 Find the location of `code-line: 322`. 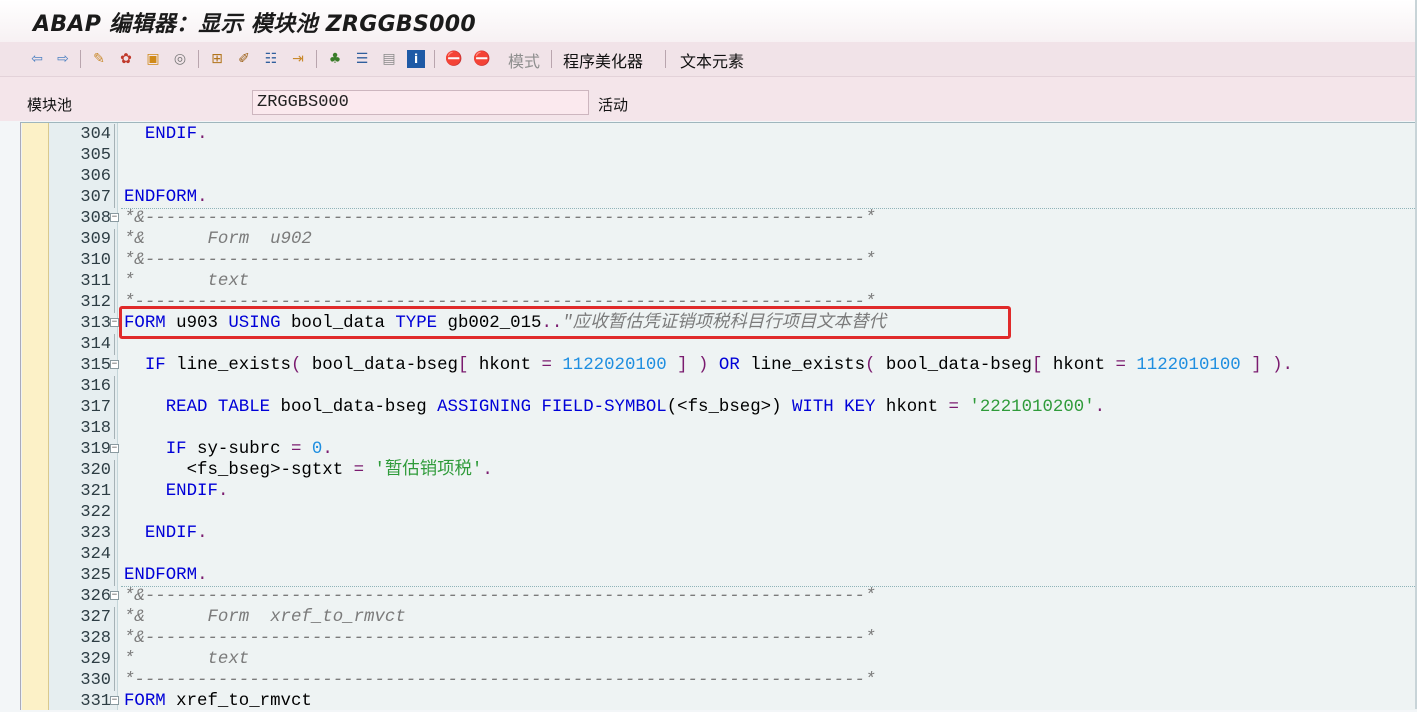

code-line: 322 is located at coordinates (719, 512).